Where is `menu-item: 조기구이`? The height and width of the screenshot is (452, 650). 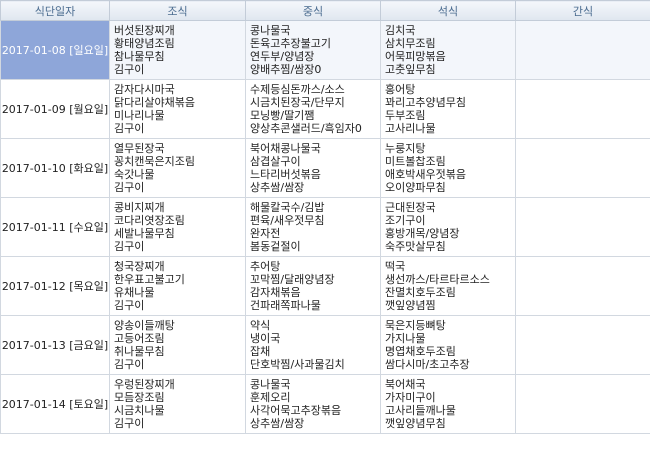
menu-item: 조기구이 is located at coordinates (405, 220).